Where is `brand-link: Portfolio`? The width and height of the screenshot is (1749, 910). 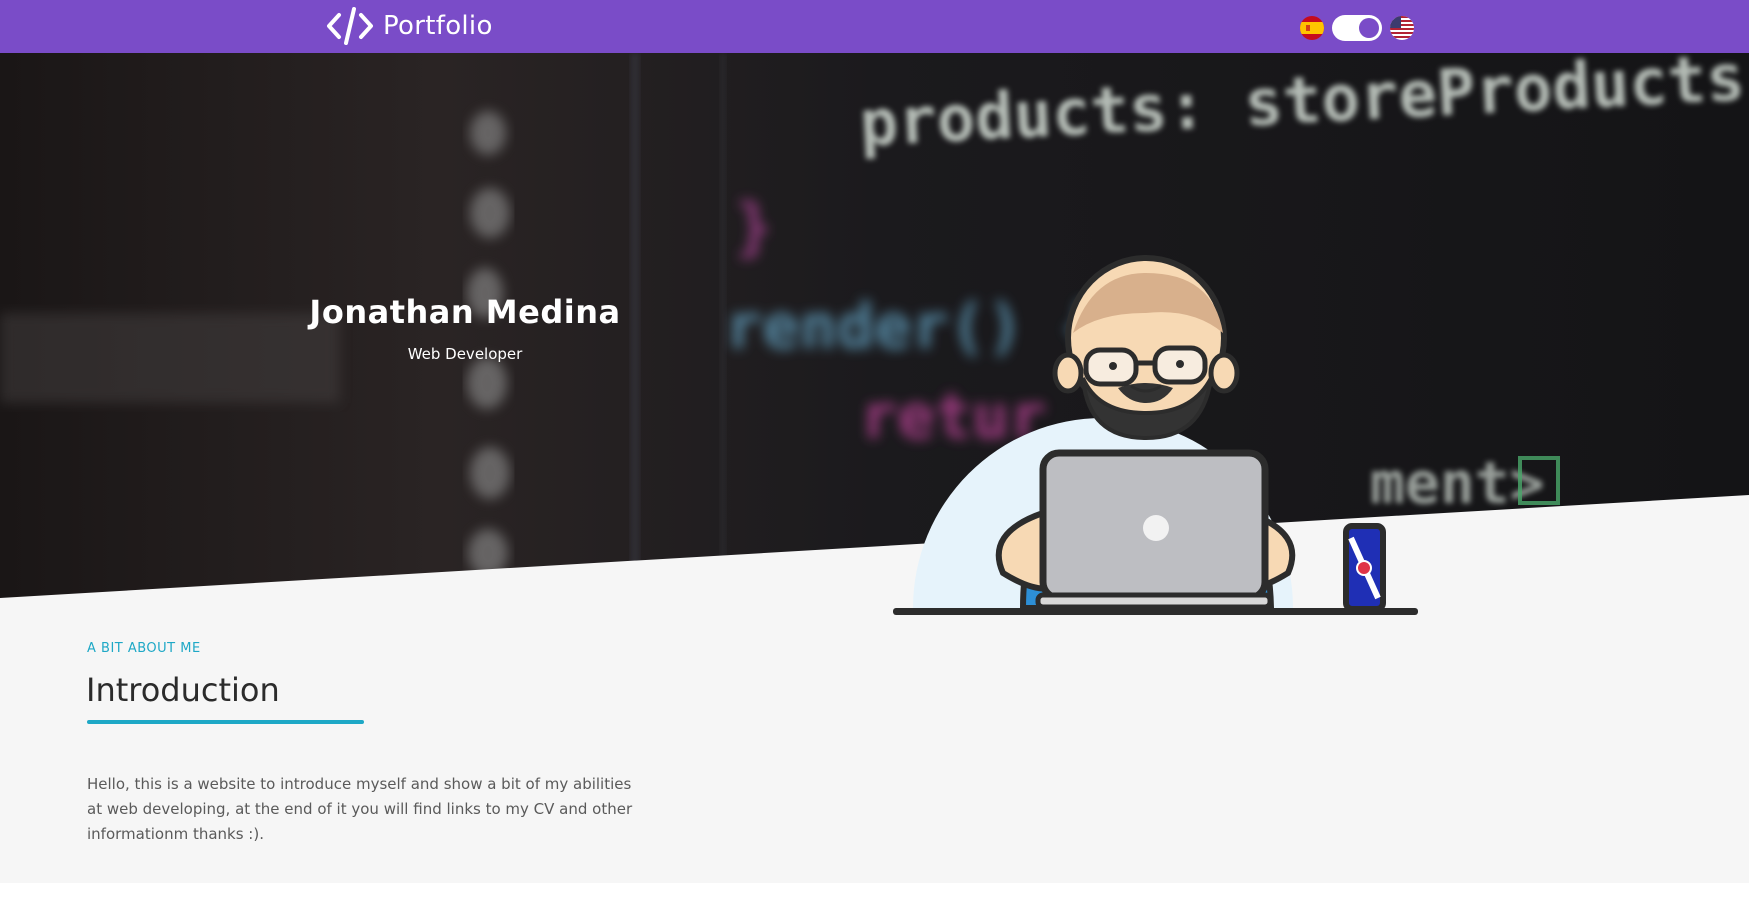
brand-link: Portfolio is located at coordinates (409, 26).